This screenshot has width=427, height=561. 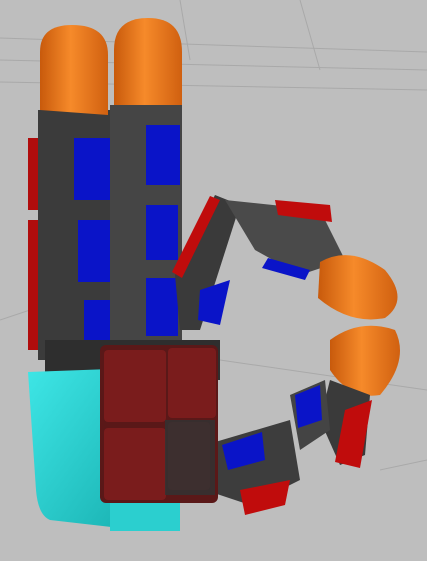 What do you see at coordinates (73, 192) in the screenshot?
I see `finger-index` at bounding box center [73, 192].